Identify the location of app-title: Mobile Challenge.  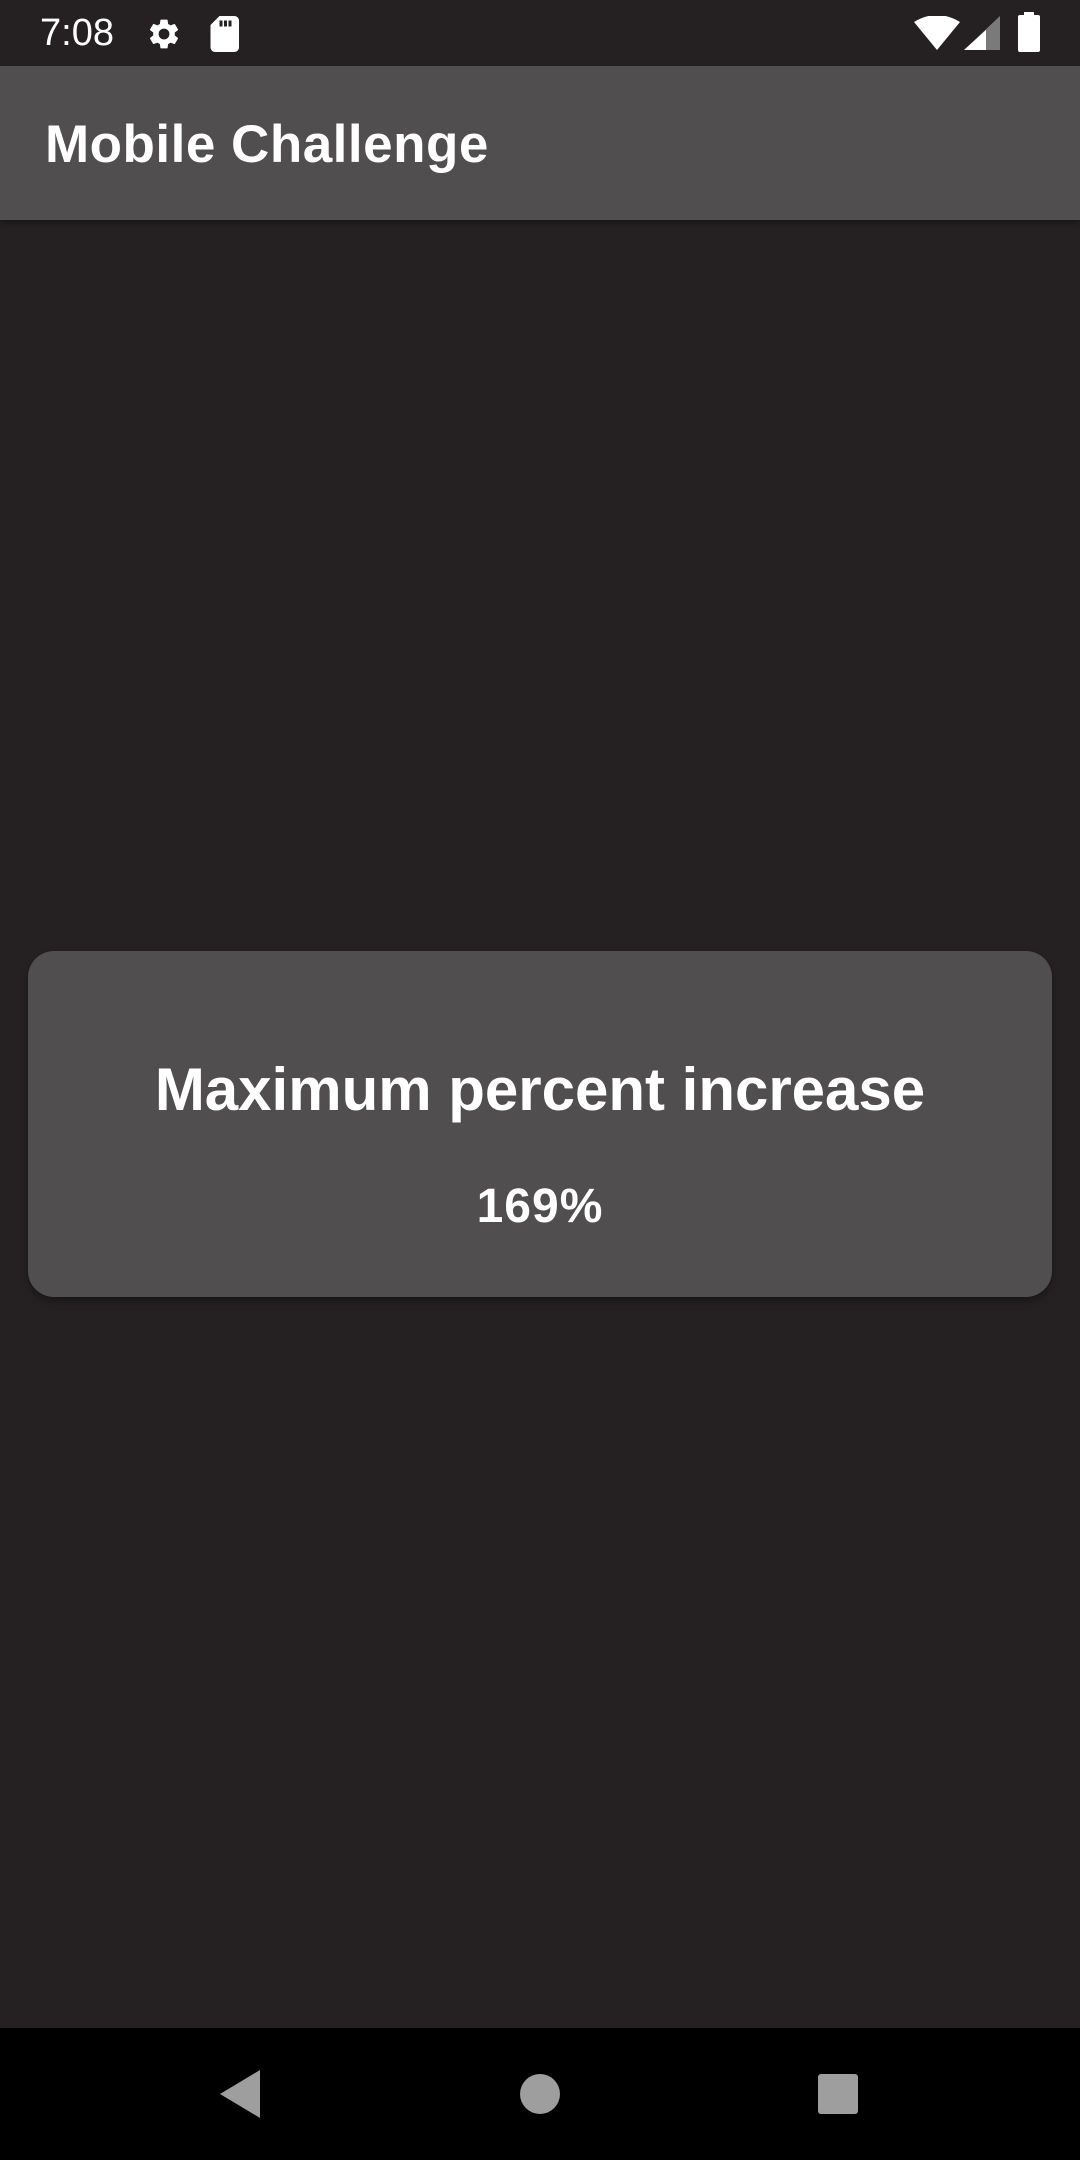
(267, 144).